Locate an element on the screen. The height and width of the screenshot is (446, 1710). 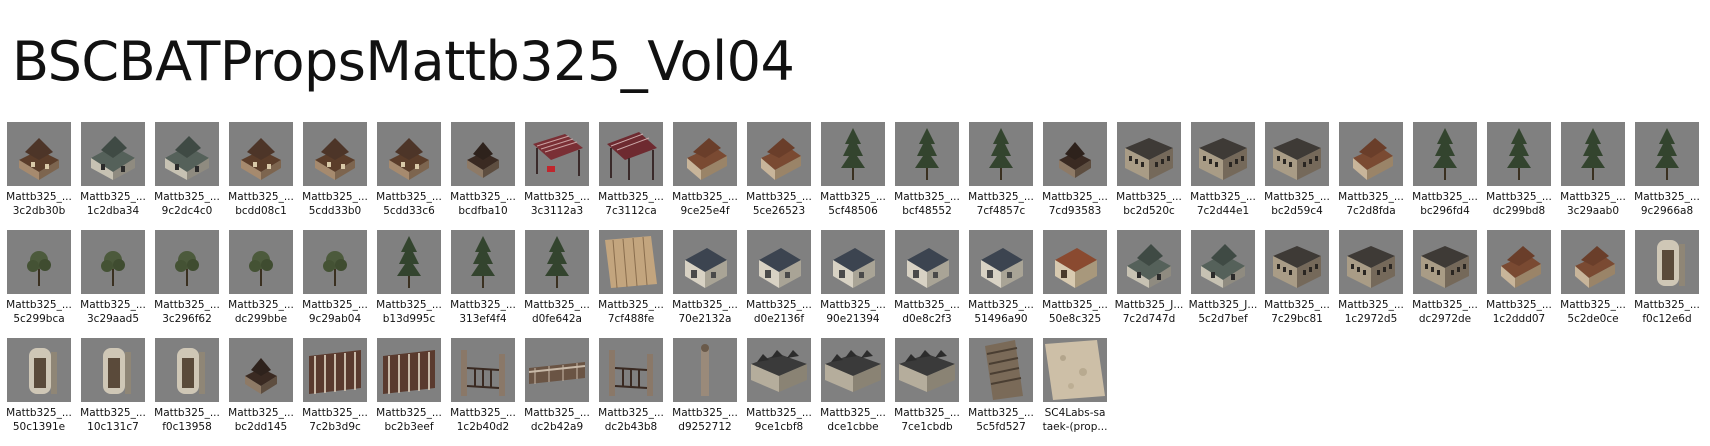
file-item: Mattb325_... 5cdd33c6 is located at coordinates (413, 176).